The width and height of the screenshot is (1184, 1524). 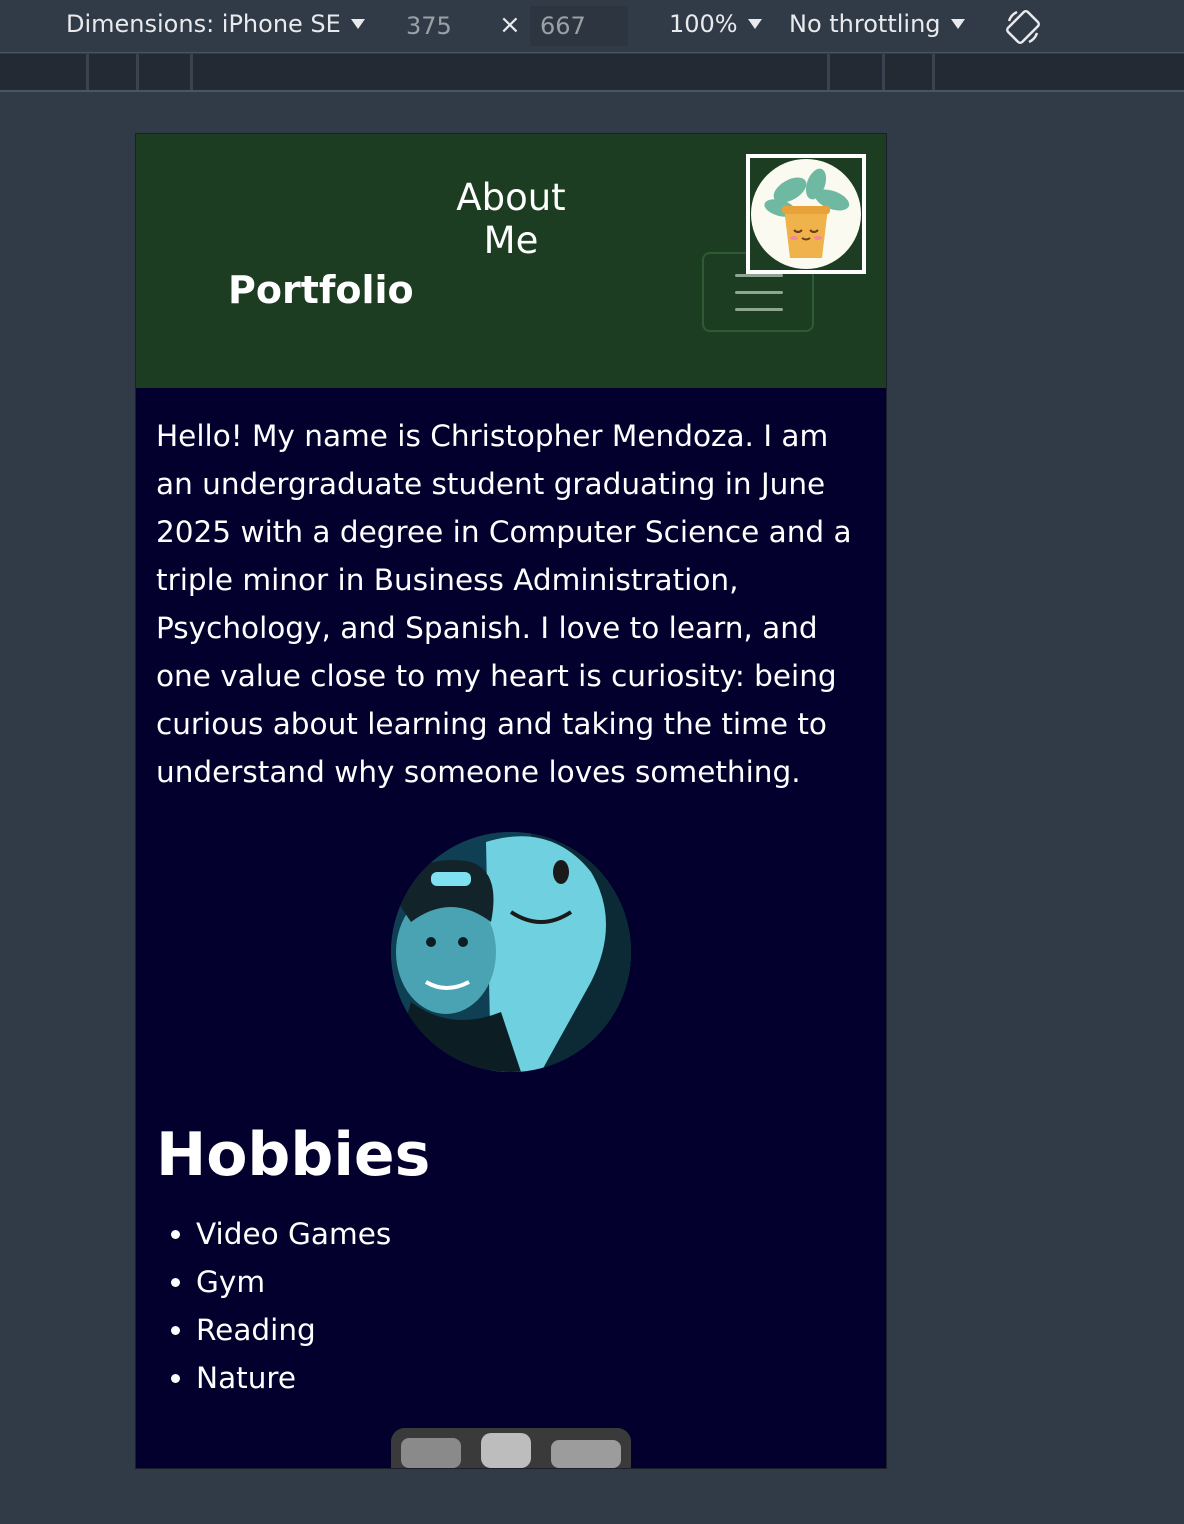 I want to click on device-select: Dimensions: iPhone SE, so click(x=215, y=24).